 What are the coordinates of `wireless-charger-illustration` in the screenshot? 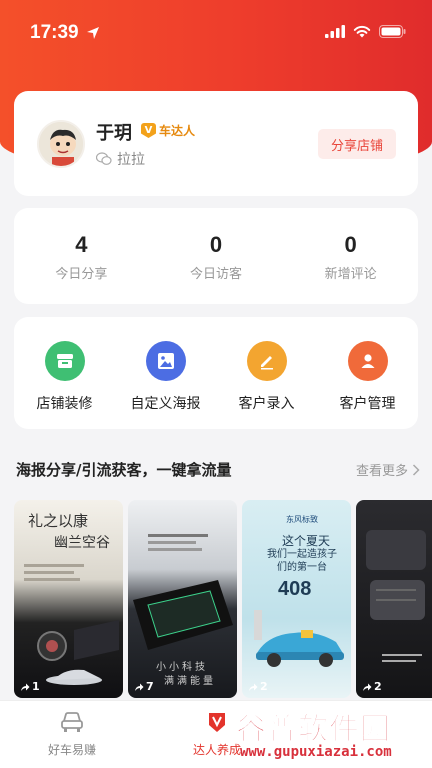 It's located at (183, 615).